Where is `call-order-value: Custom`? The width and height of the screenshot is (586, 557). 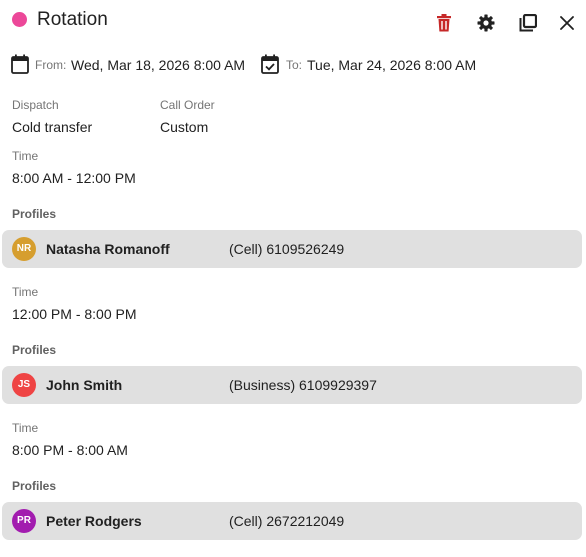 call-order-value: Custom is located at coordinates (184, 127).